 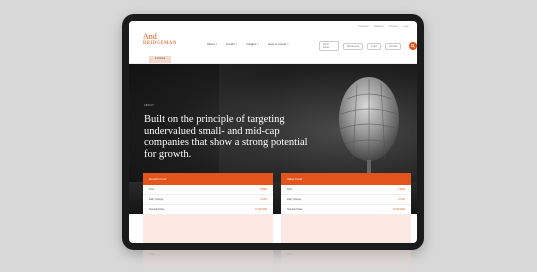 I want to click on card-header: Growth Fund, so click(x=208, y=179).